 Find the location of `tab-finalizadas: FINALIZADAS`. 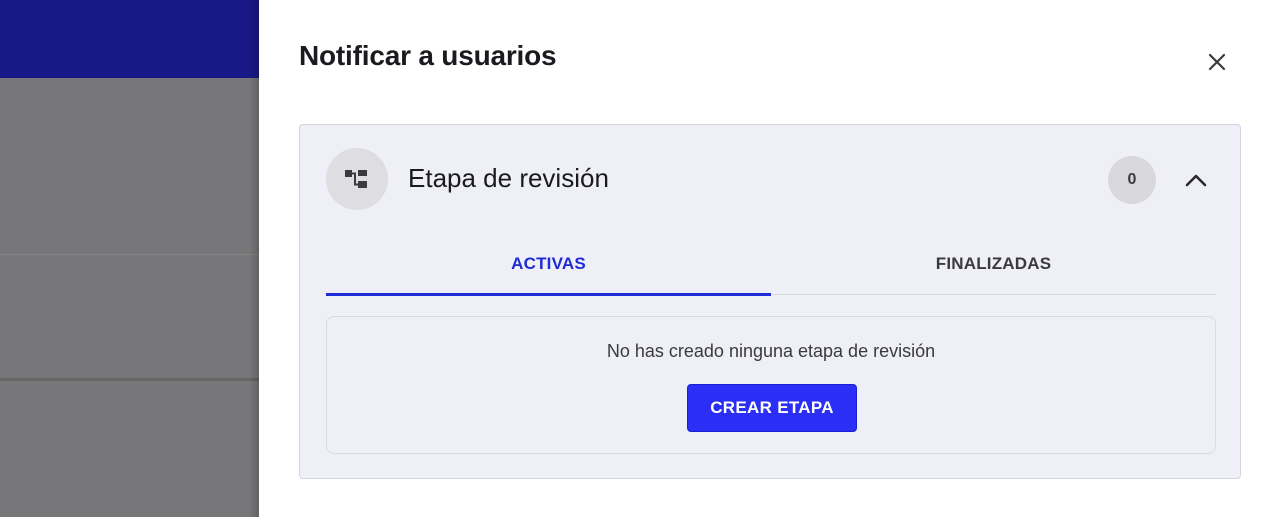

tab-finalizadas: FINALIZADAS is located at coordinates (993, 264).